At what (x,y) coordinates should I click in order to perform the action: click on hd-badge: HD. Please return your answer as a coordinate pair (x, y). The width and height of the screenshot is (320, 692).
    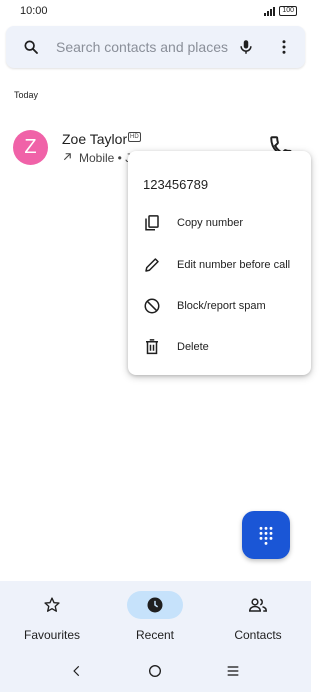
    Looking at the image, I should click on (134, 137).